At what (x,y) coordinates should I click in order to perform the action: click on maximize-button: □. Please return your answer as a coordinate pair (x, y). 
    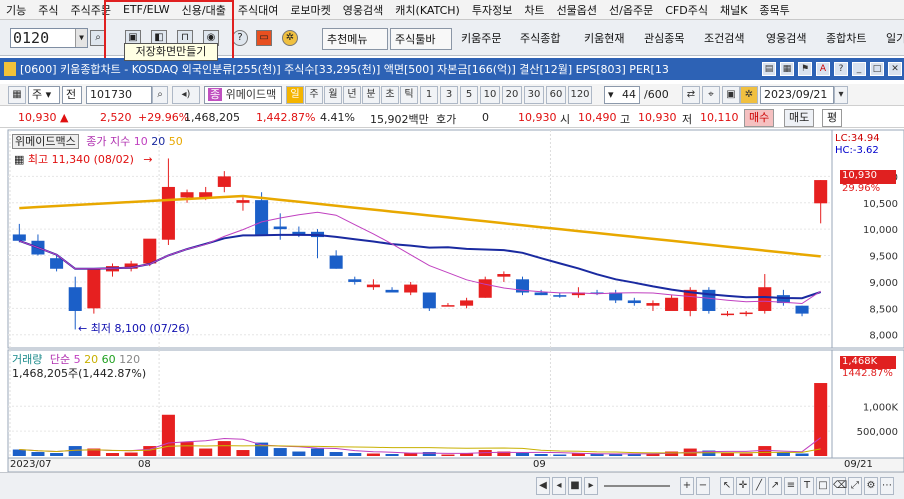
    Looking at the image, I should click on (877, 69).